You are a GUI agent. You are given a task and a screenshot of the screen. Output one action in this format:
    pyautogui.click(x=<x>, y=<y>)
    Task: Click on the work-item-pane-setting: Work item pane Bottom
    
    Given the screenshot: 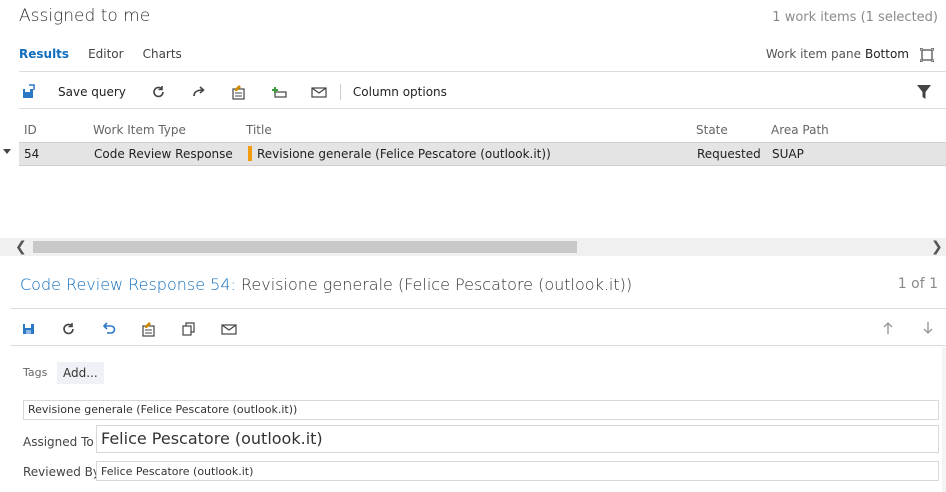 What is the action you would take?
    pyautogui.click(x=837, y=54)
    